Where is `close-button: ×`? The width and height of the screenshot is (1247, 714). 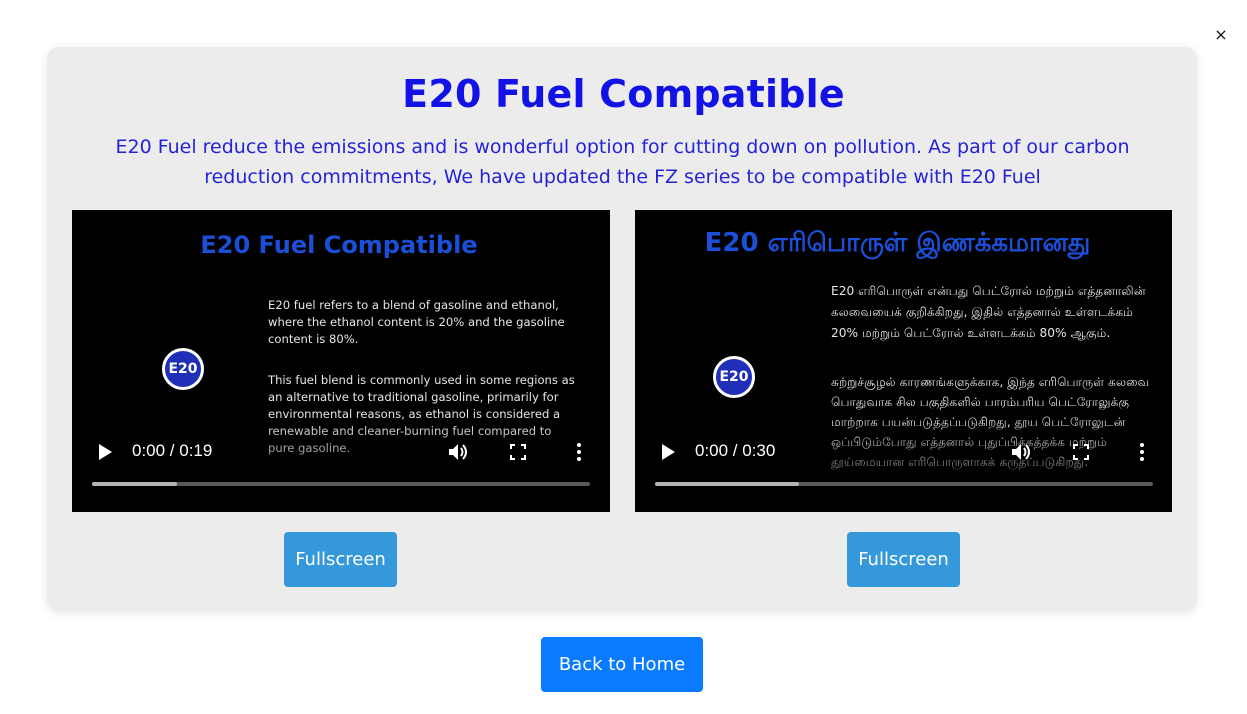 close-button: × is located at coordinates (1221, 35).